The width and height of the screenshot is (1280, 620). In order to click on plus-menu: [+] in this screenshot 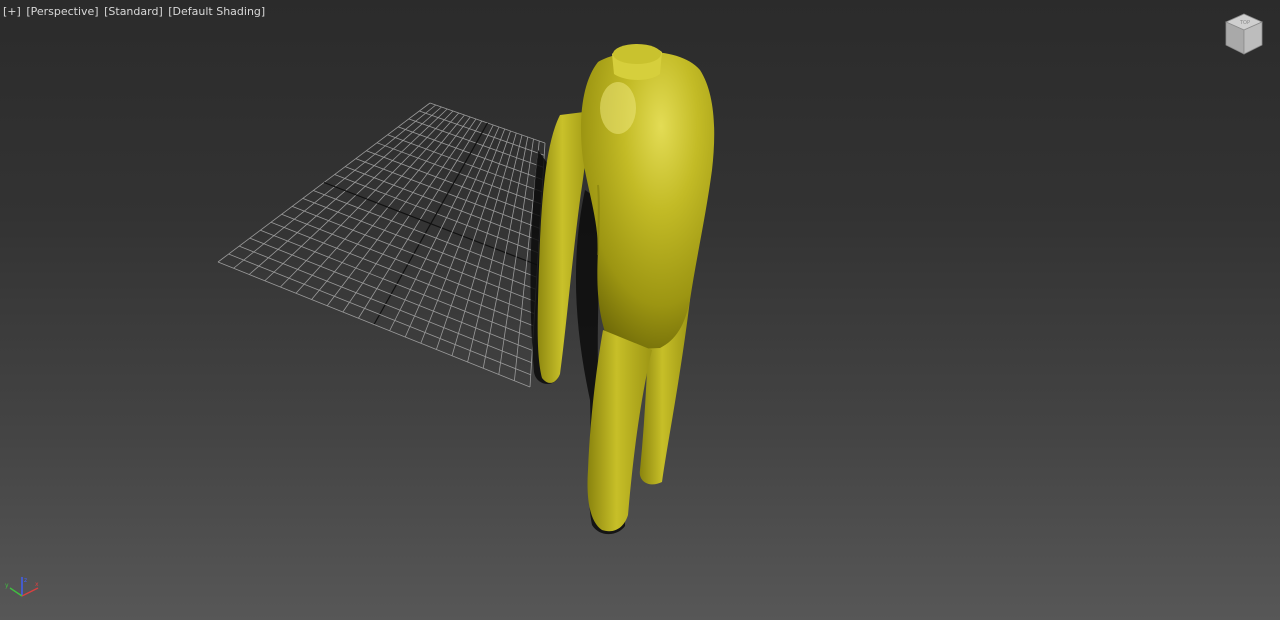, I will do `click(12, 11)`.